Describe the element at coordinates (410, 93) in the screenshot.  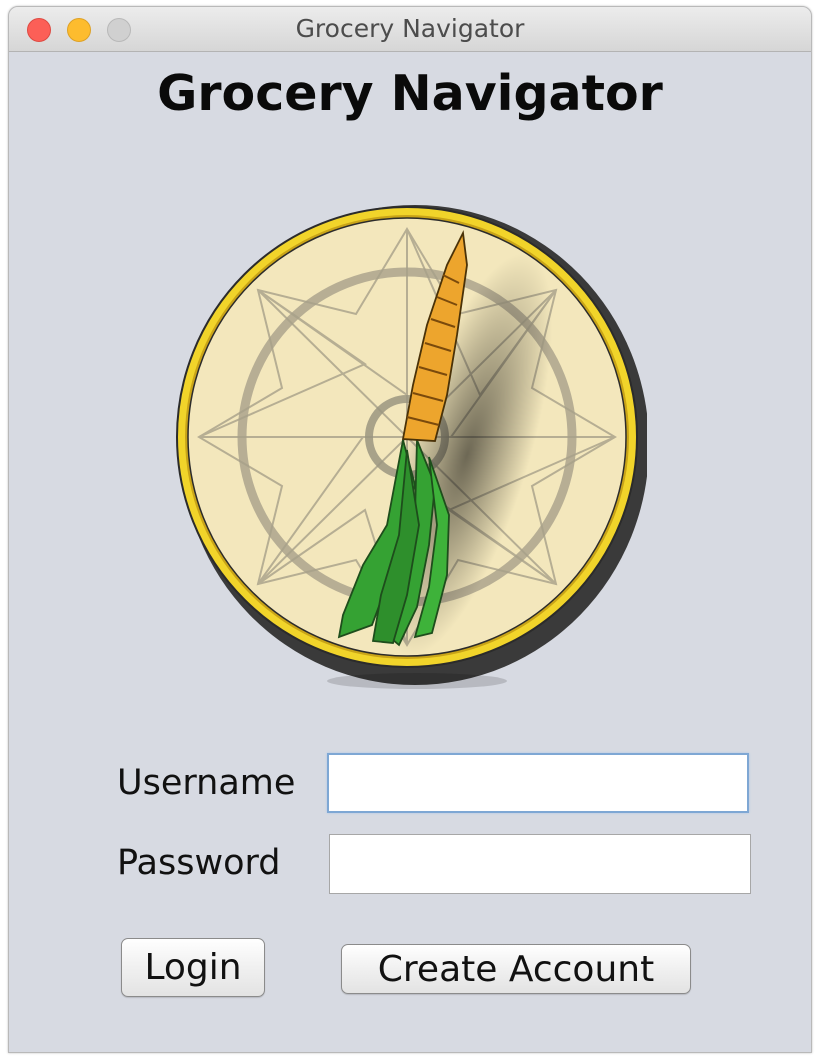
I see `app-heading: Grocery Navigator` at that location.